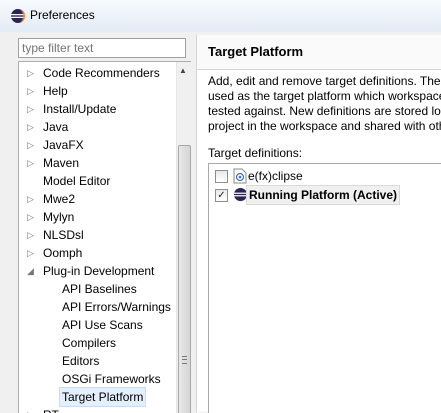 This screenshot has height=413, width=441. I want to click on tree-item-label: Java, so click(56, 127).